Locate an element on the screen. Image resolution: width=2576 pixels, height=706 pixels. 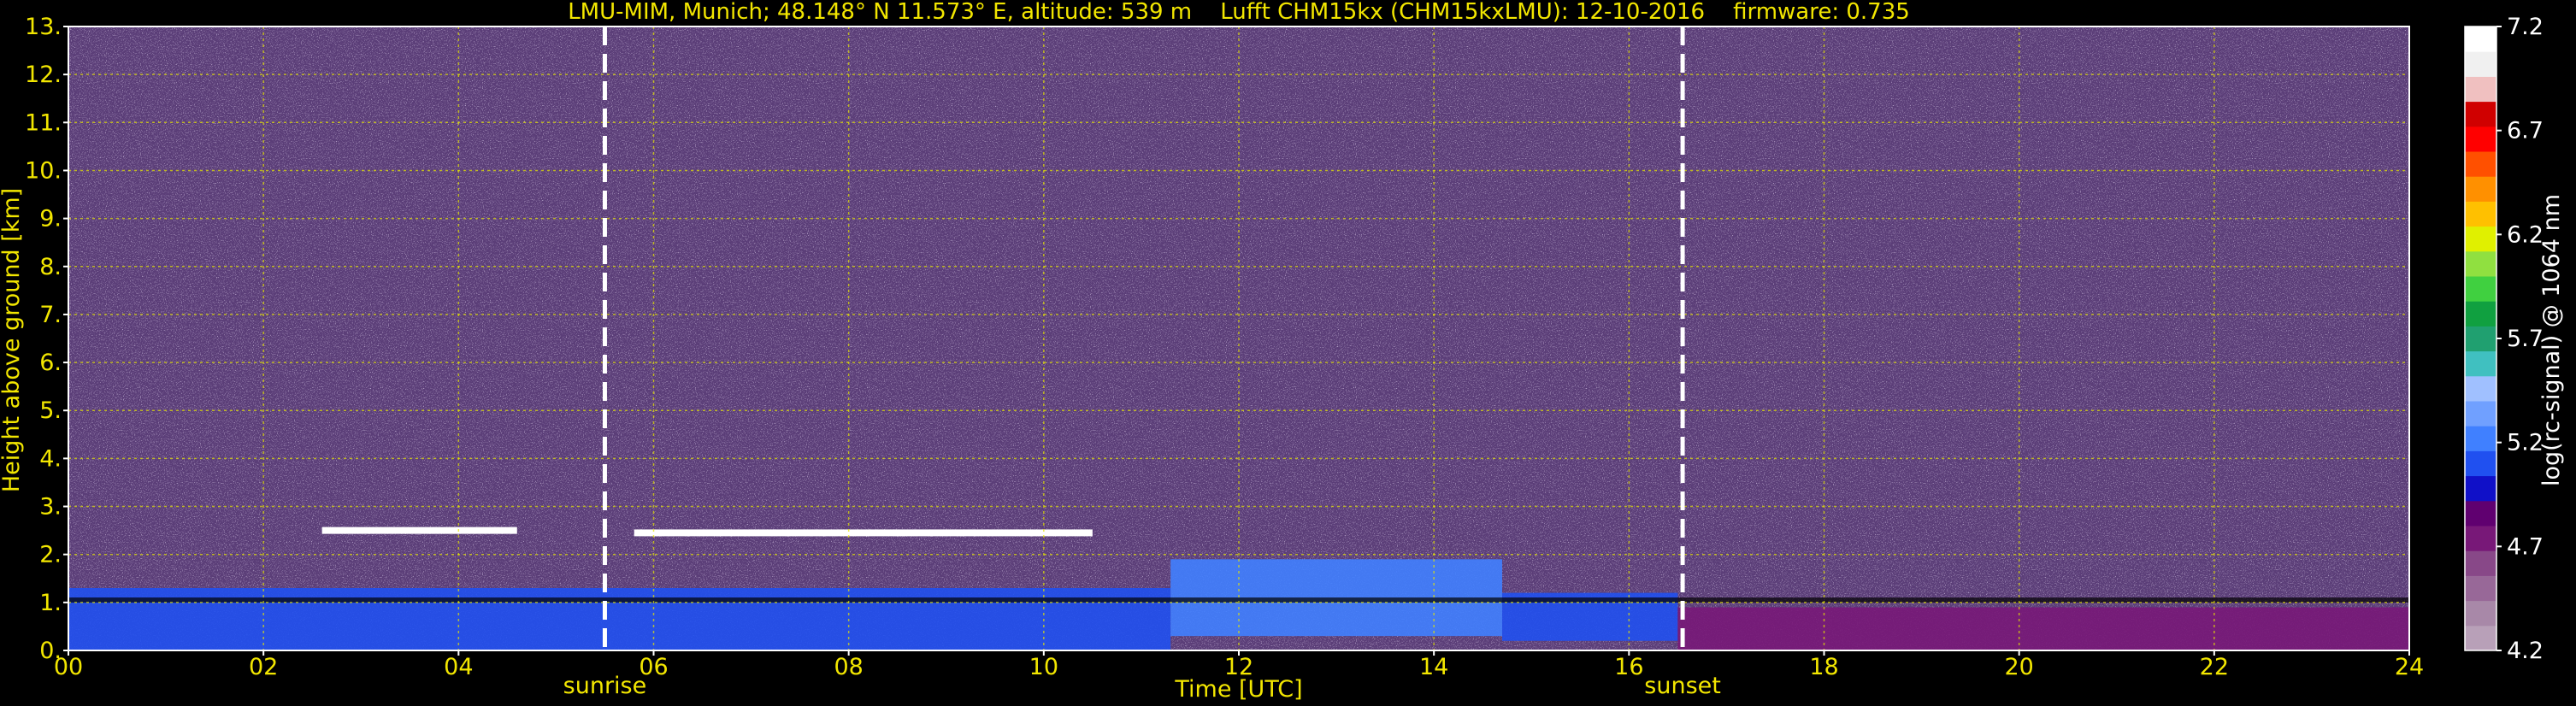
colorbar-tick-label: 4.7 is located at coordinates (2525, 546).